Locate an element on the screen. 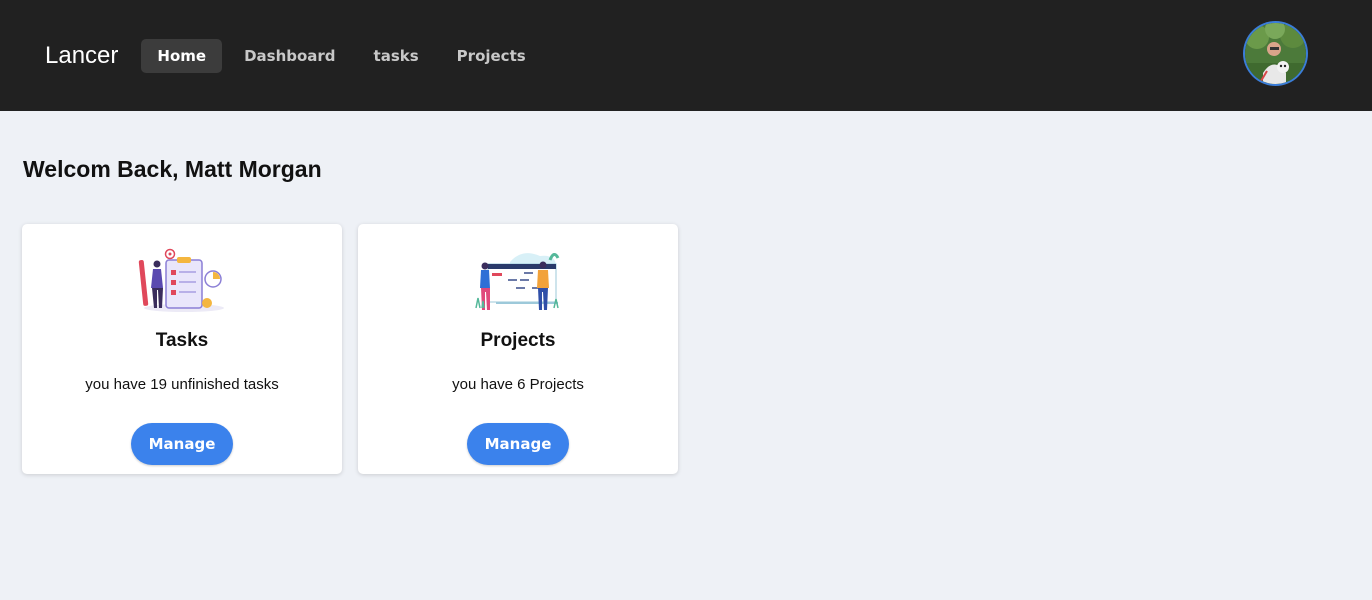  avatar-photo-icon is located at coordinates (1275, 53).